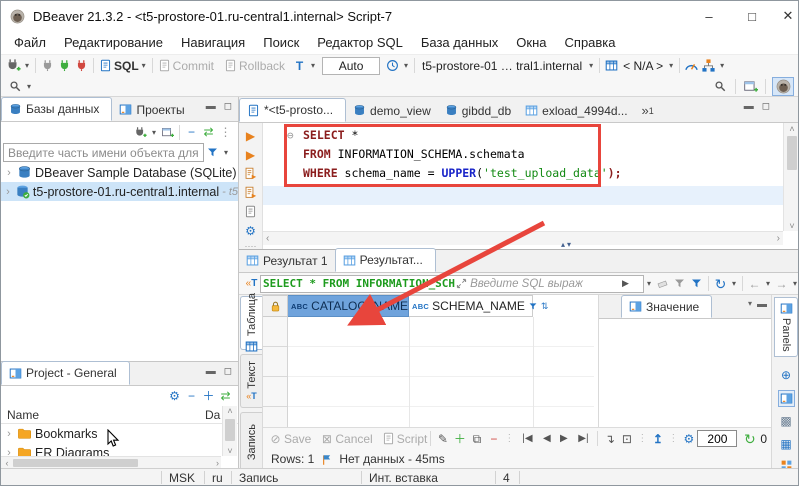 The width and height of the screenshot is (799, 486). Describe the element at coordinates (299, 65) in the screenshot. I see `transaction-mode-icon: T` at that location.